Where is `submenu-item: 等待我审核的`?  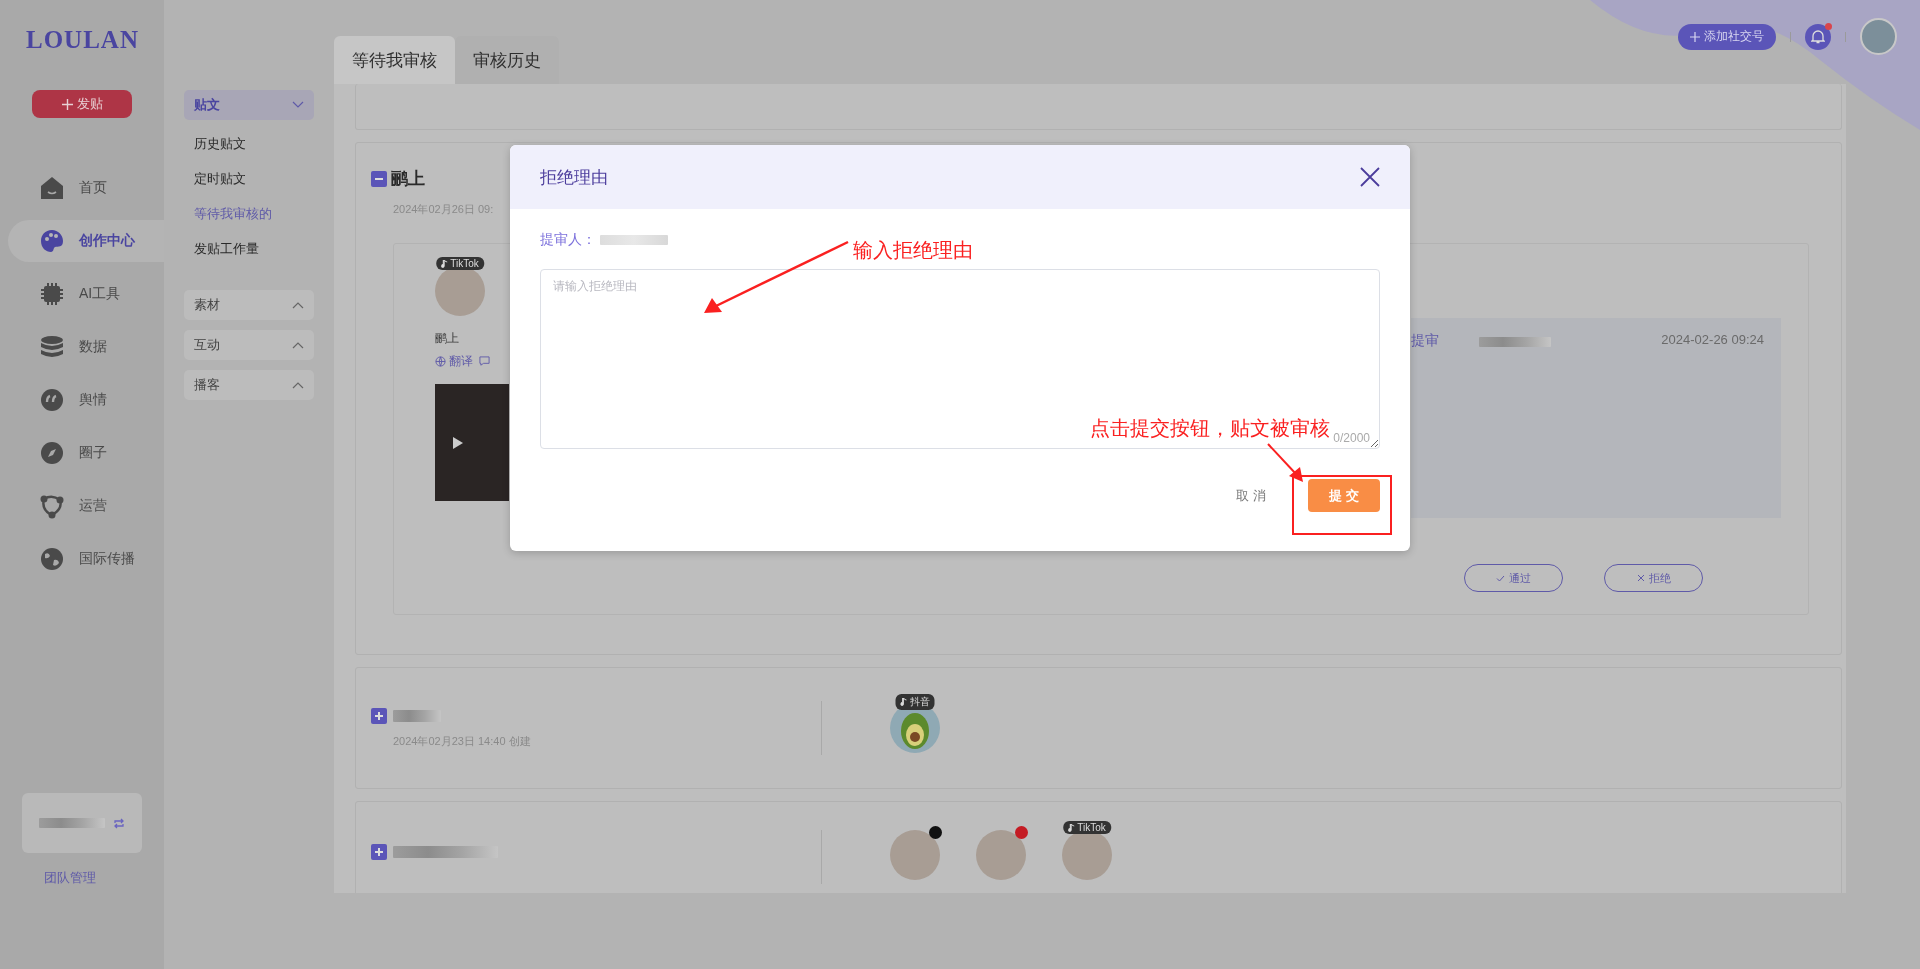 submenu-item: 等待我审核的 is located at coordinates (249, 213).